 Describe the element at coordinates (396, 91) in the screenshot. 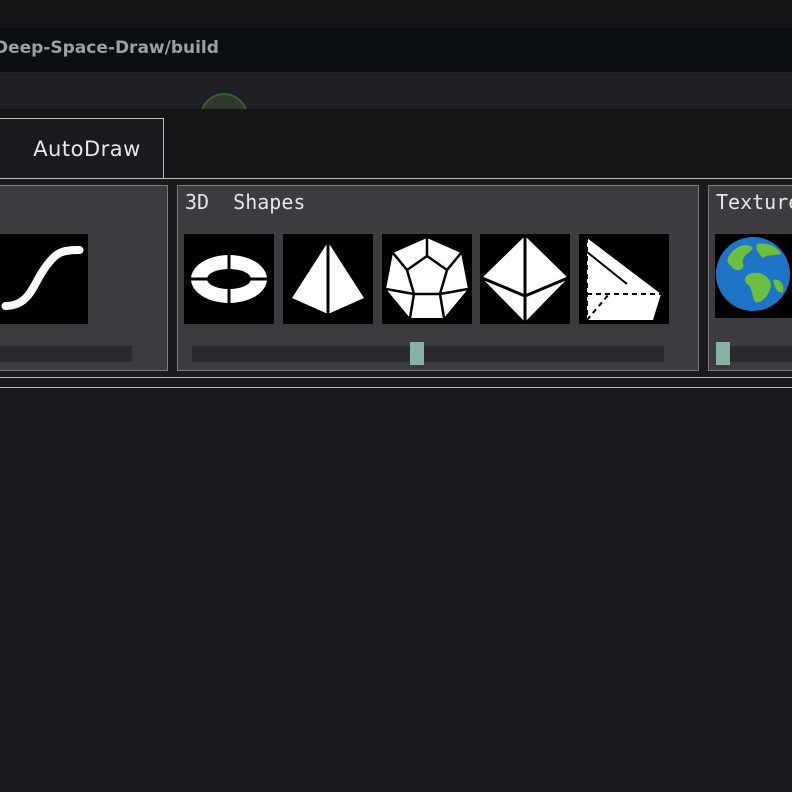

I see `background-window` at that location.